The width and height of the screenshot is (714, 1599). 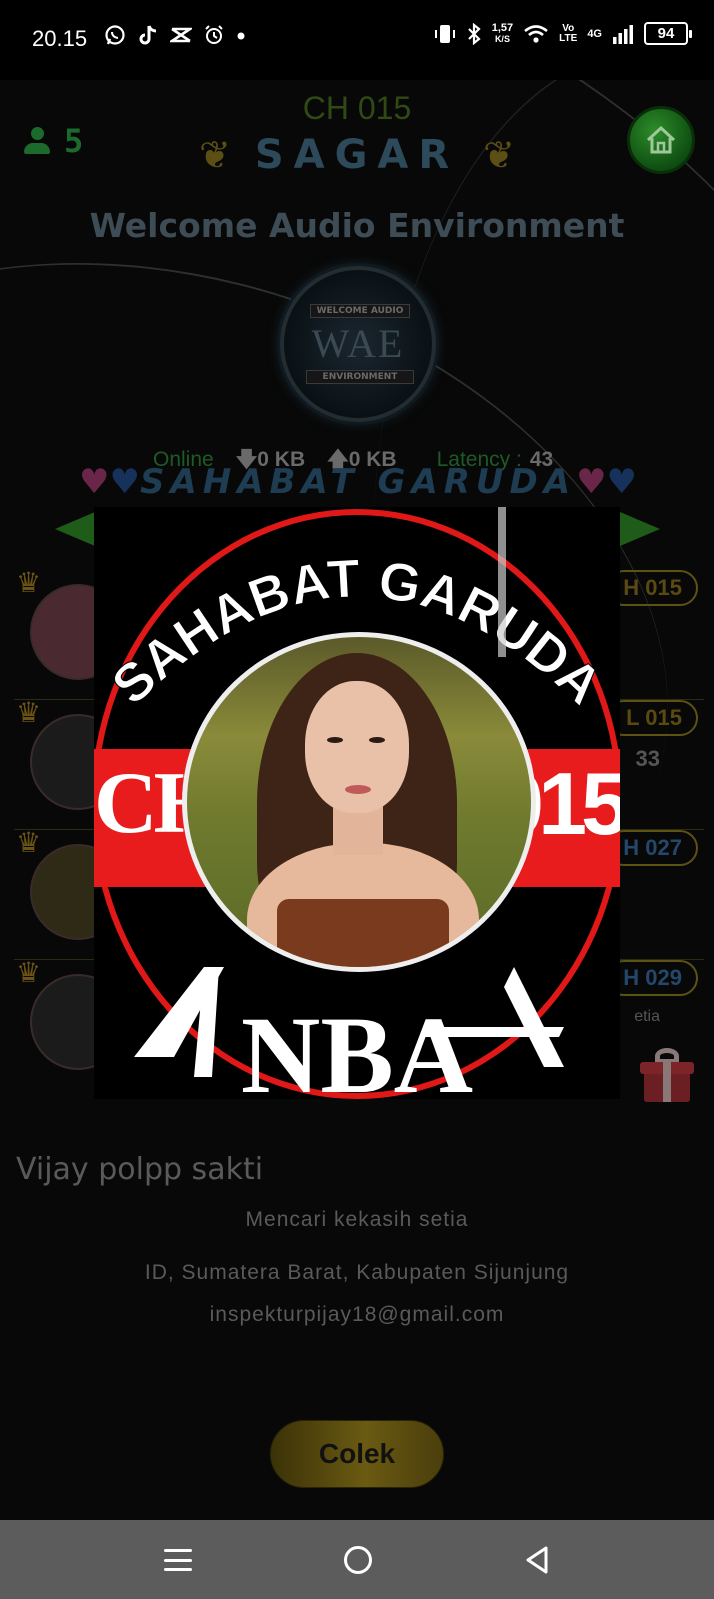 I want to click on net-speed: 1,57 K/S, so click(x=502, y=33).